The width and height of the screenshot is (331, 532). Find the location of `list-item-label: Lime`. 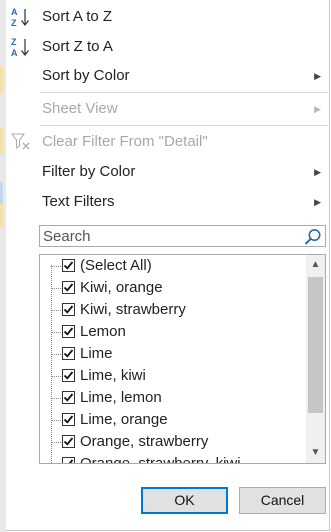

list-item-label: Lime is located at coordinates (96, 353).